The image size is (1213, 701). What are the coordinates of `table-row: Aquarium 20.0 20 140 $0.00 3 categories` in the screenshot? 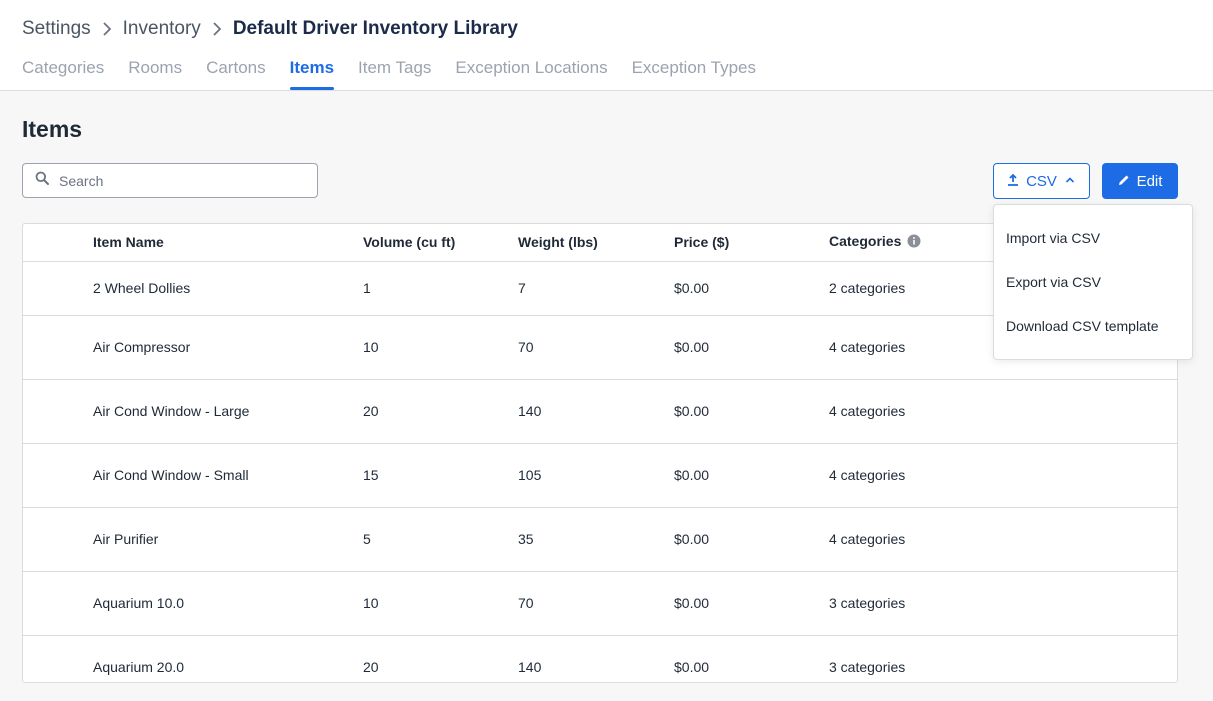 It's located at (600, 658).